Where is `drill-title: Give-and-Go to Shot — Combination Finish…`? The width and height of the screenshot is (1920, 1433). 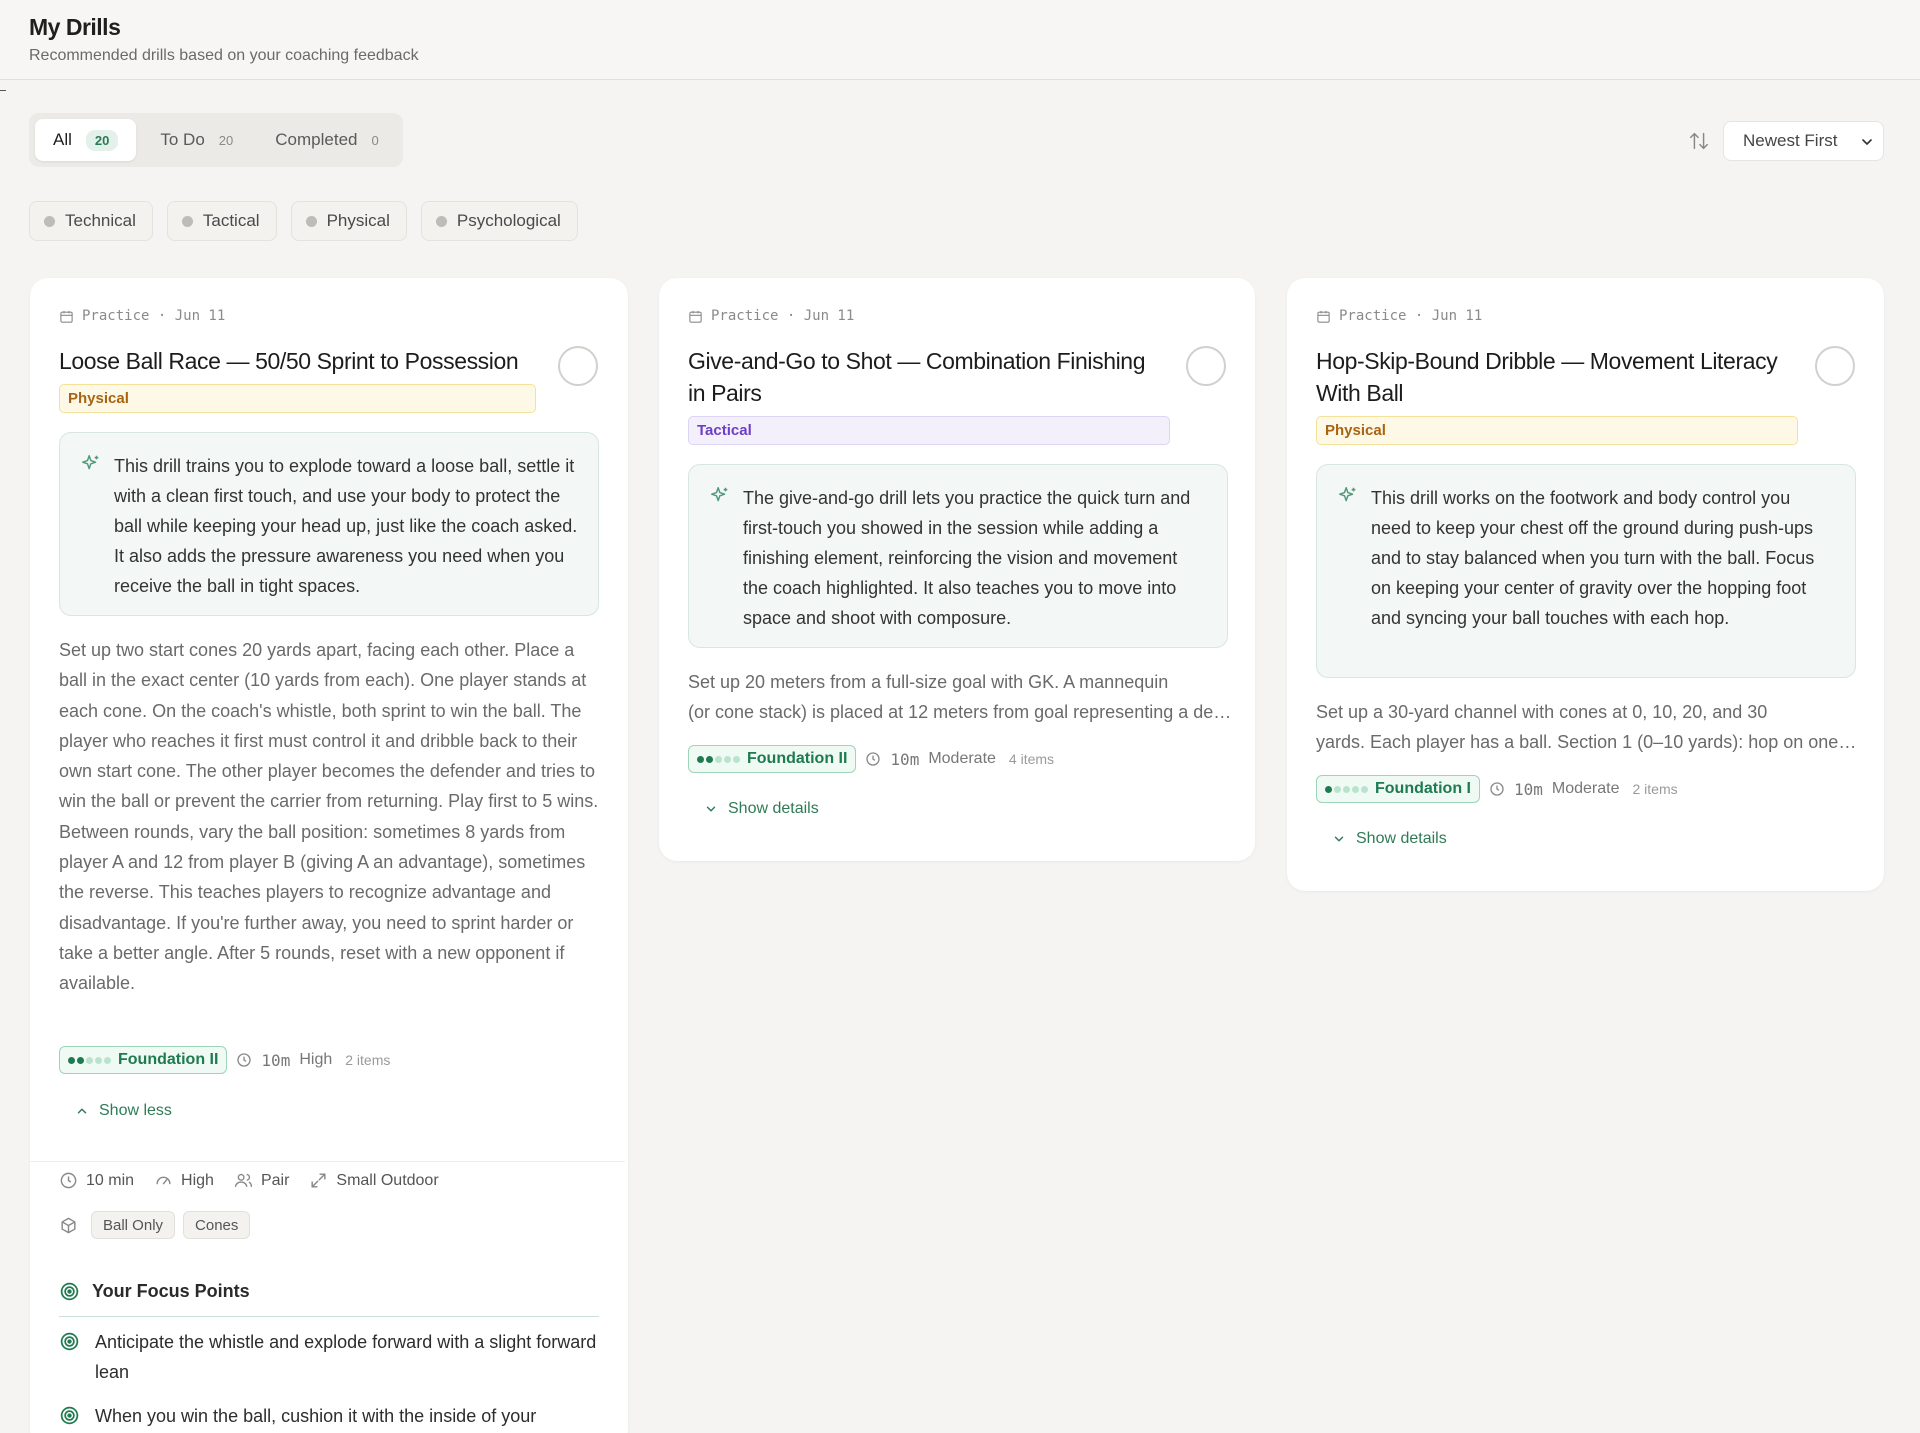 drill-title: Give-and-Go to Shot — Combination Finish… is located at coordinates (917, 377).